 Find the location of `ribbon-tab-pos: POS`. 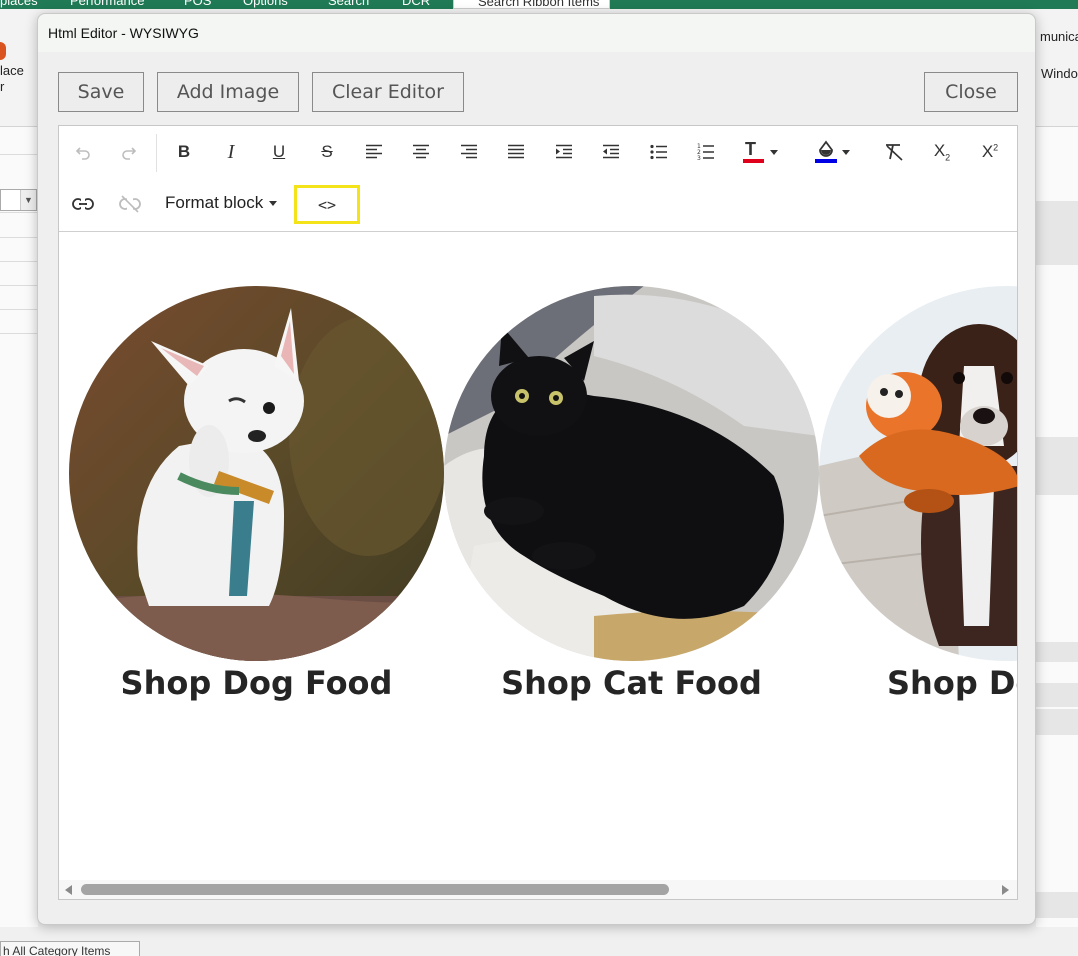

ribbon-tab-pos: POS is located at coordinates (197, 4).